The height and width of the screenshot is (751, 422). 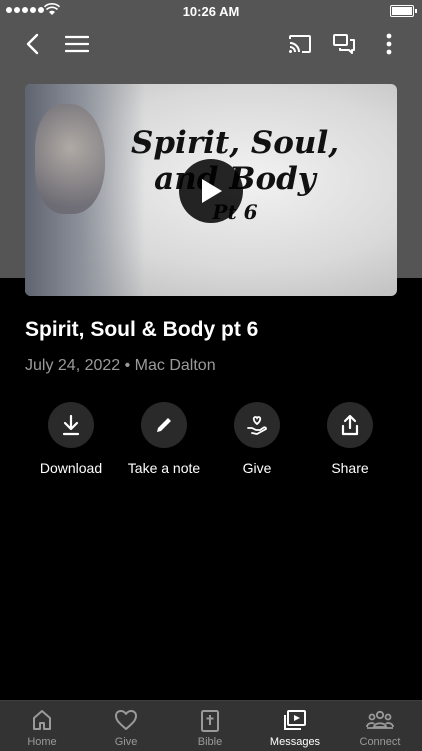 I want to click on tab-give-label: Give, so click(x=126, y=742).